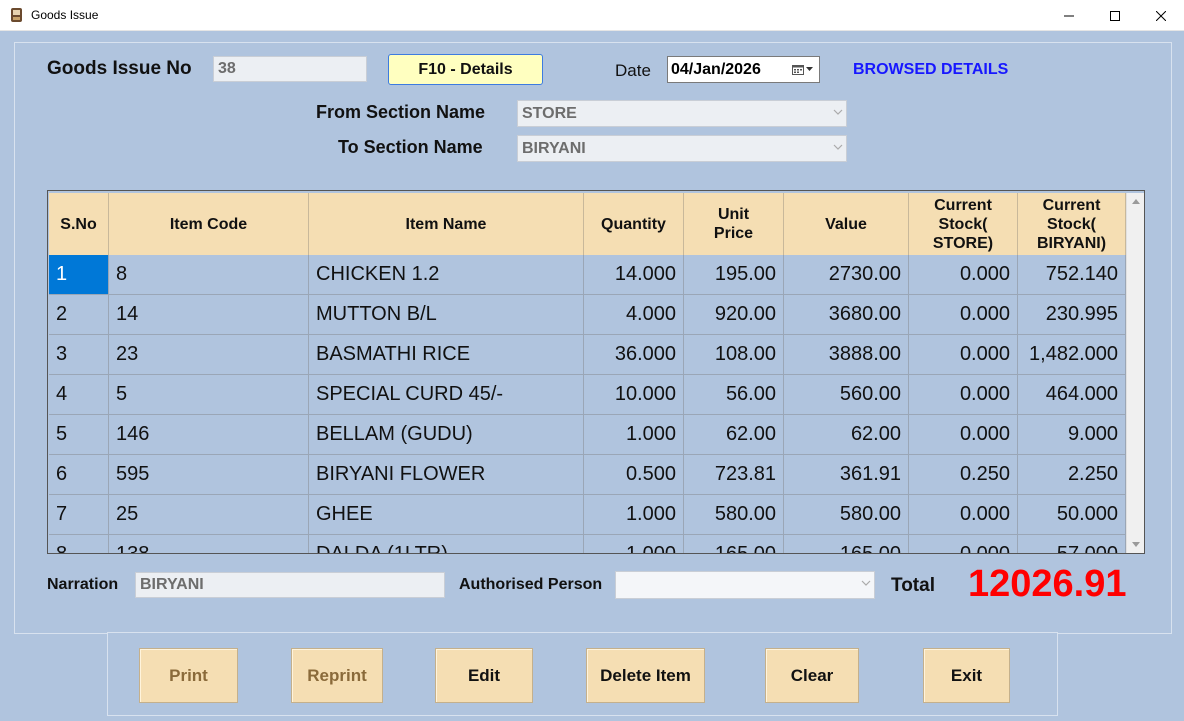 The image size is (1184, 721). Describe the element at coordinates (188, 675) in the screenshot. I see `print-button: Print` at that location.